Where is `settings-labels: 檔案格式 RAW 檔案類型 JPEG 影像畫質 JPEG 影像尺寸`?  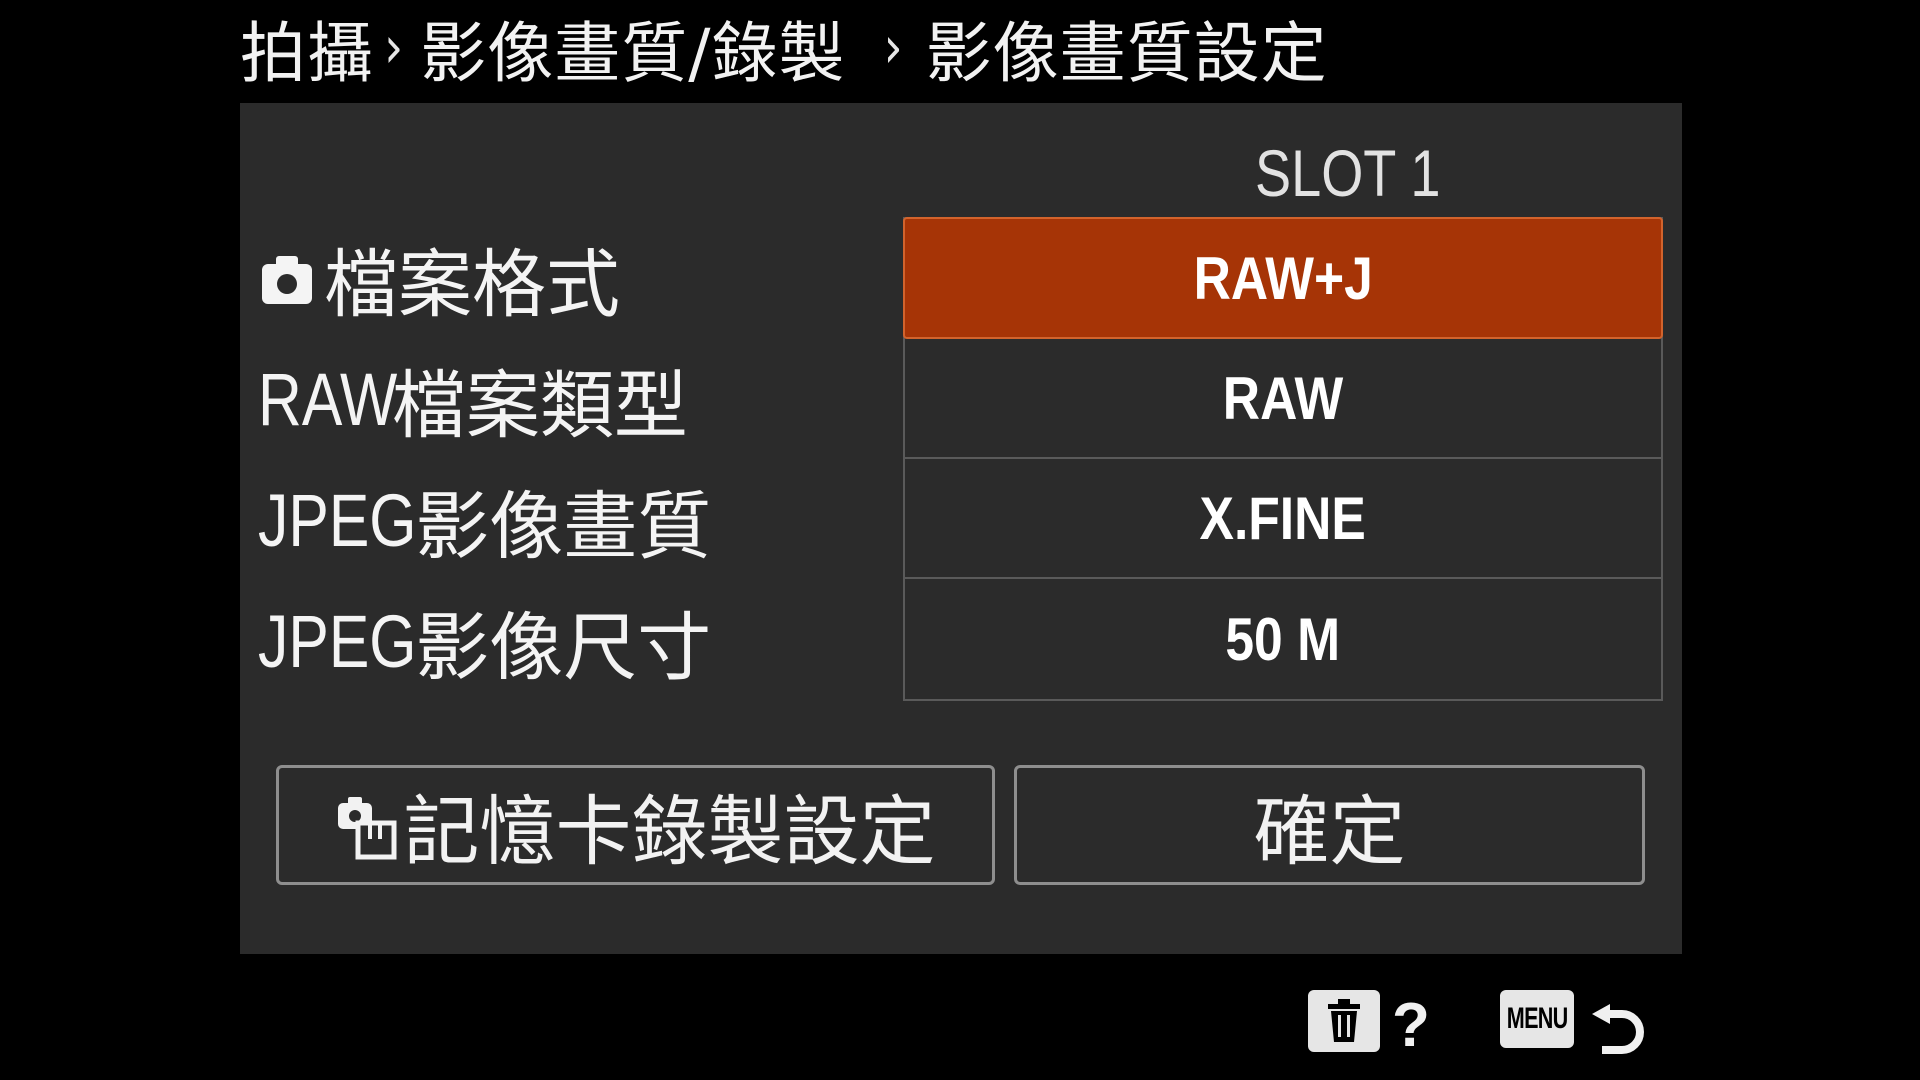
settings-labels: 檔案格式 RAW 檔案類型 JPEG 影像畫質 JPEG 影像尺寸 is located at coordinates (578, 460).